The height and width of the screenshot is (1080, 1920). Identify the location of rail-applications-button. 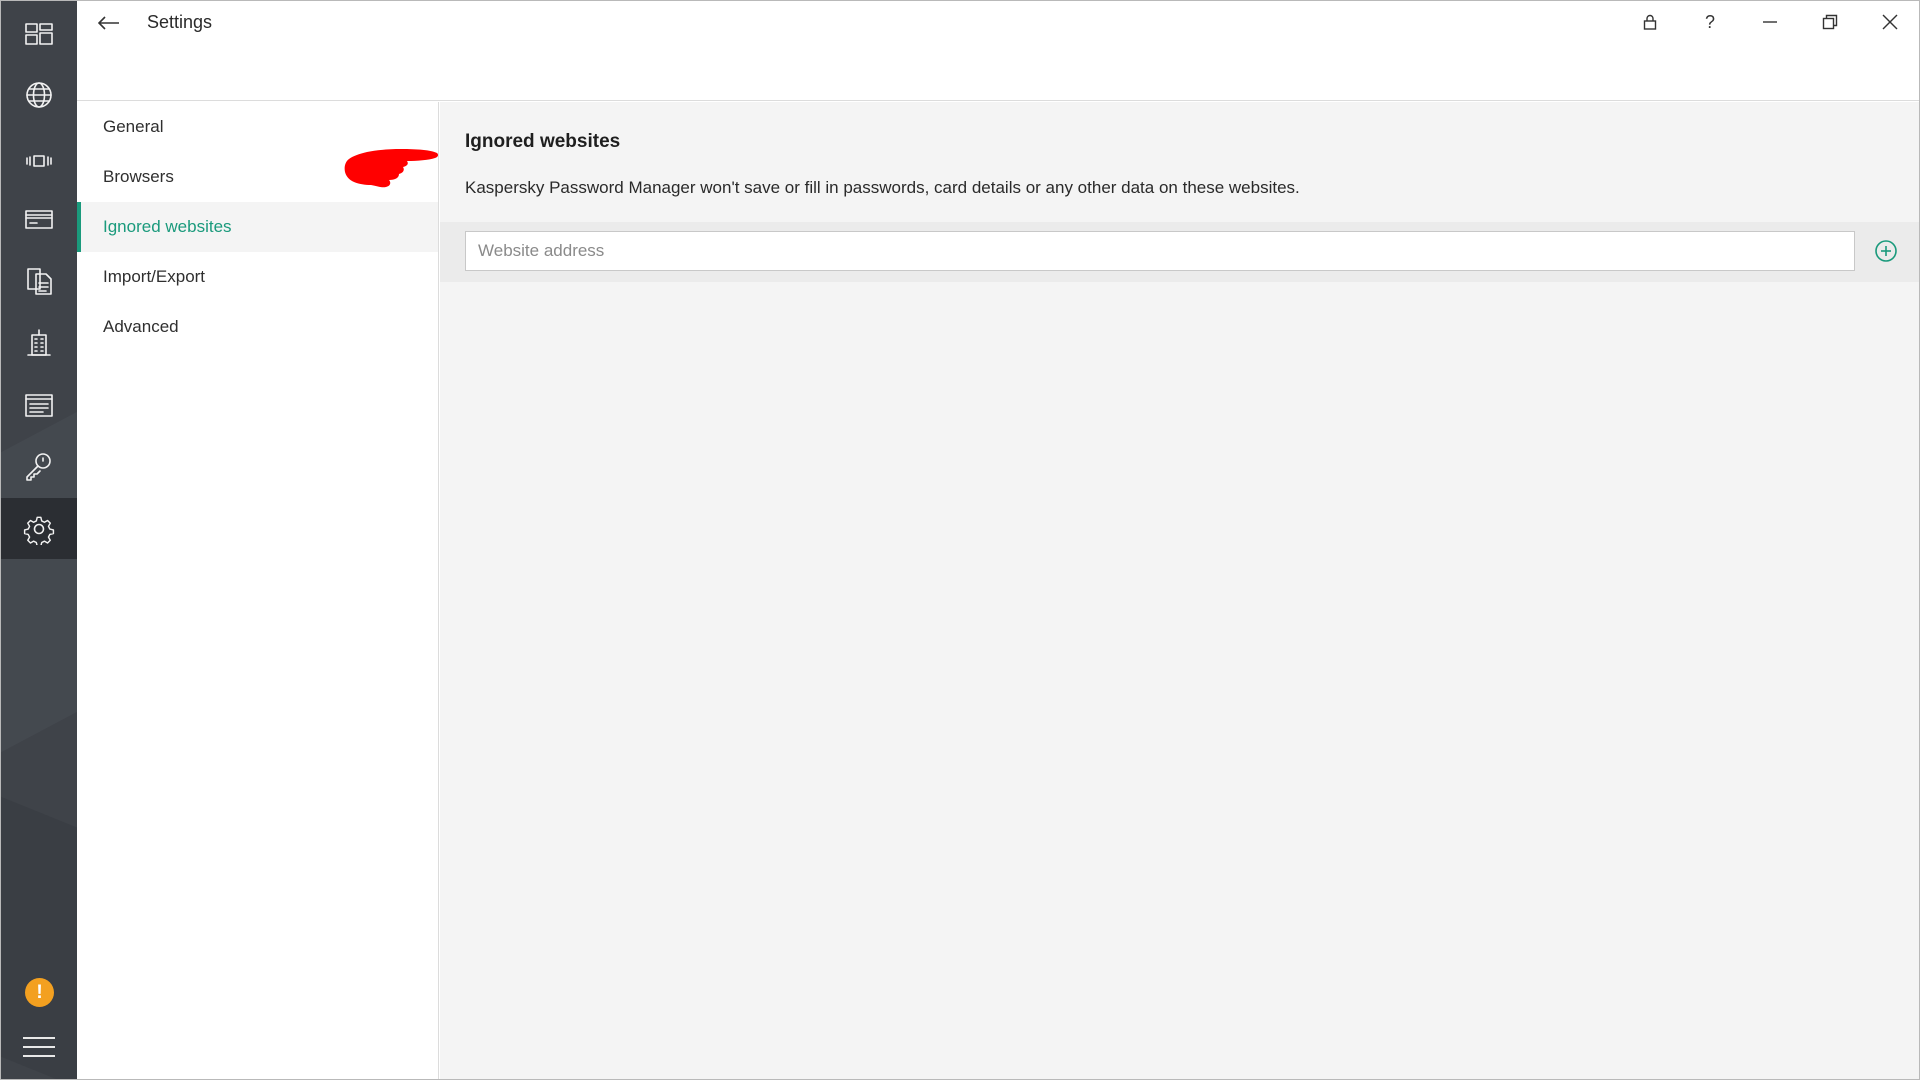
(39, 160).